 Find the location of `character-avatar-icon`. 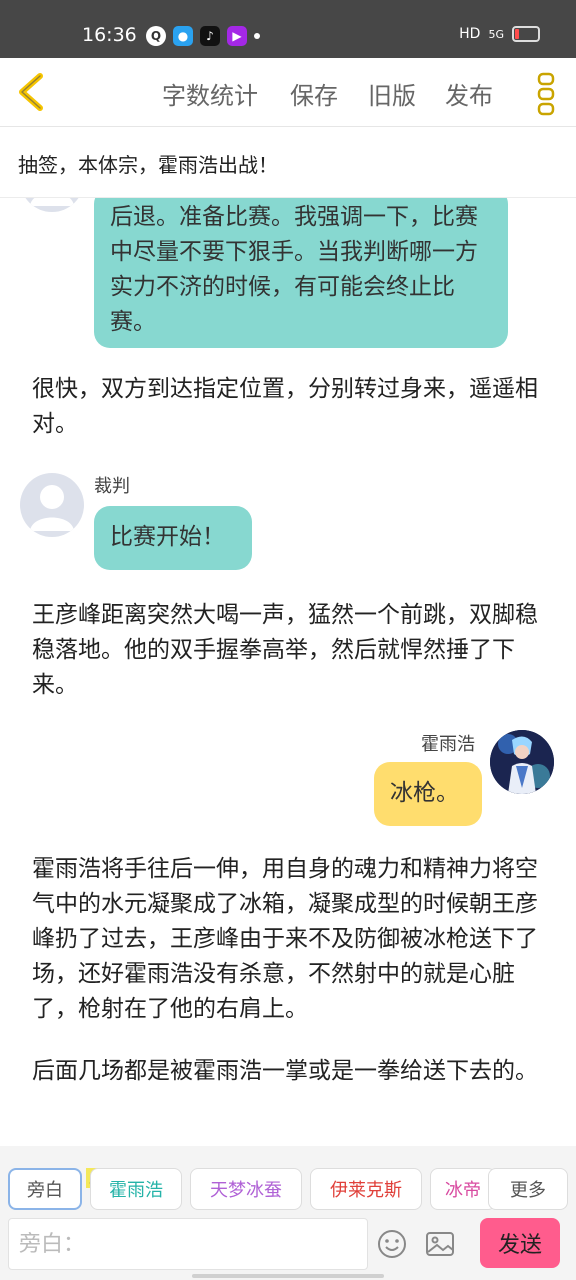

character-avatar-icon is located at coordinates (522, 762).